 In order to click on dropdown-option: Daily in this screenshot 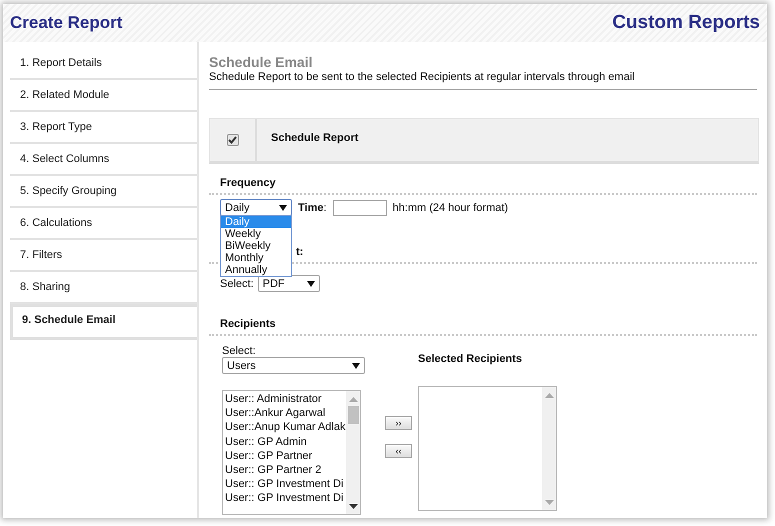, I will do `click(256, 222)`.